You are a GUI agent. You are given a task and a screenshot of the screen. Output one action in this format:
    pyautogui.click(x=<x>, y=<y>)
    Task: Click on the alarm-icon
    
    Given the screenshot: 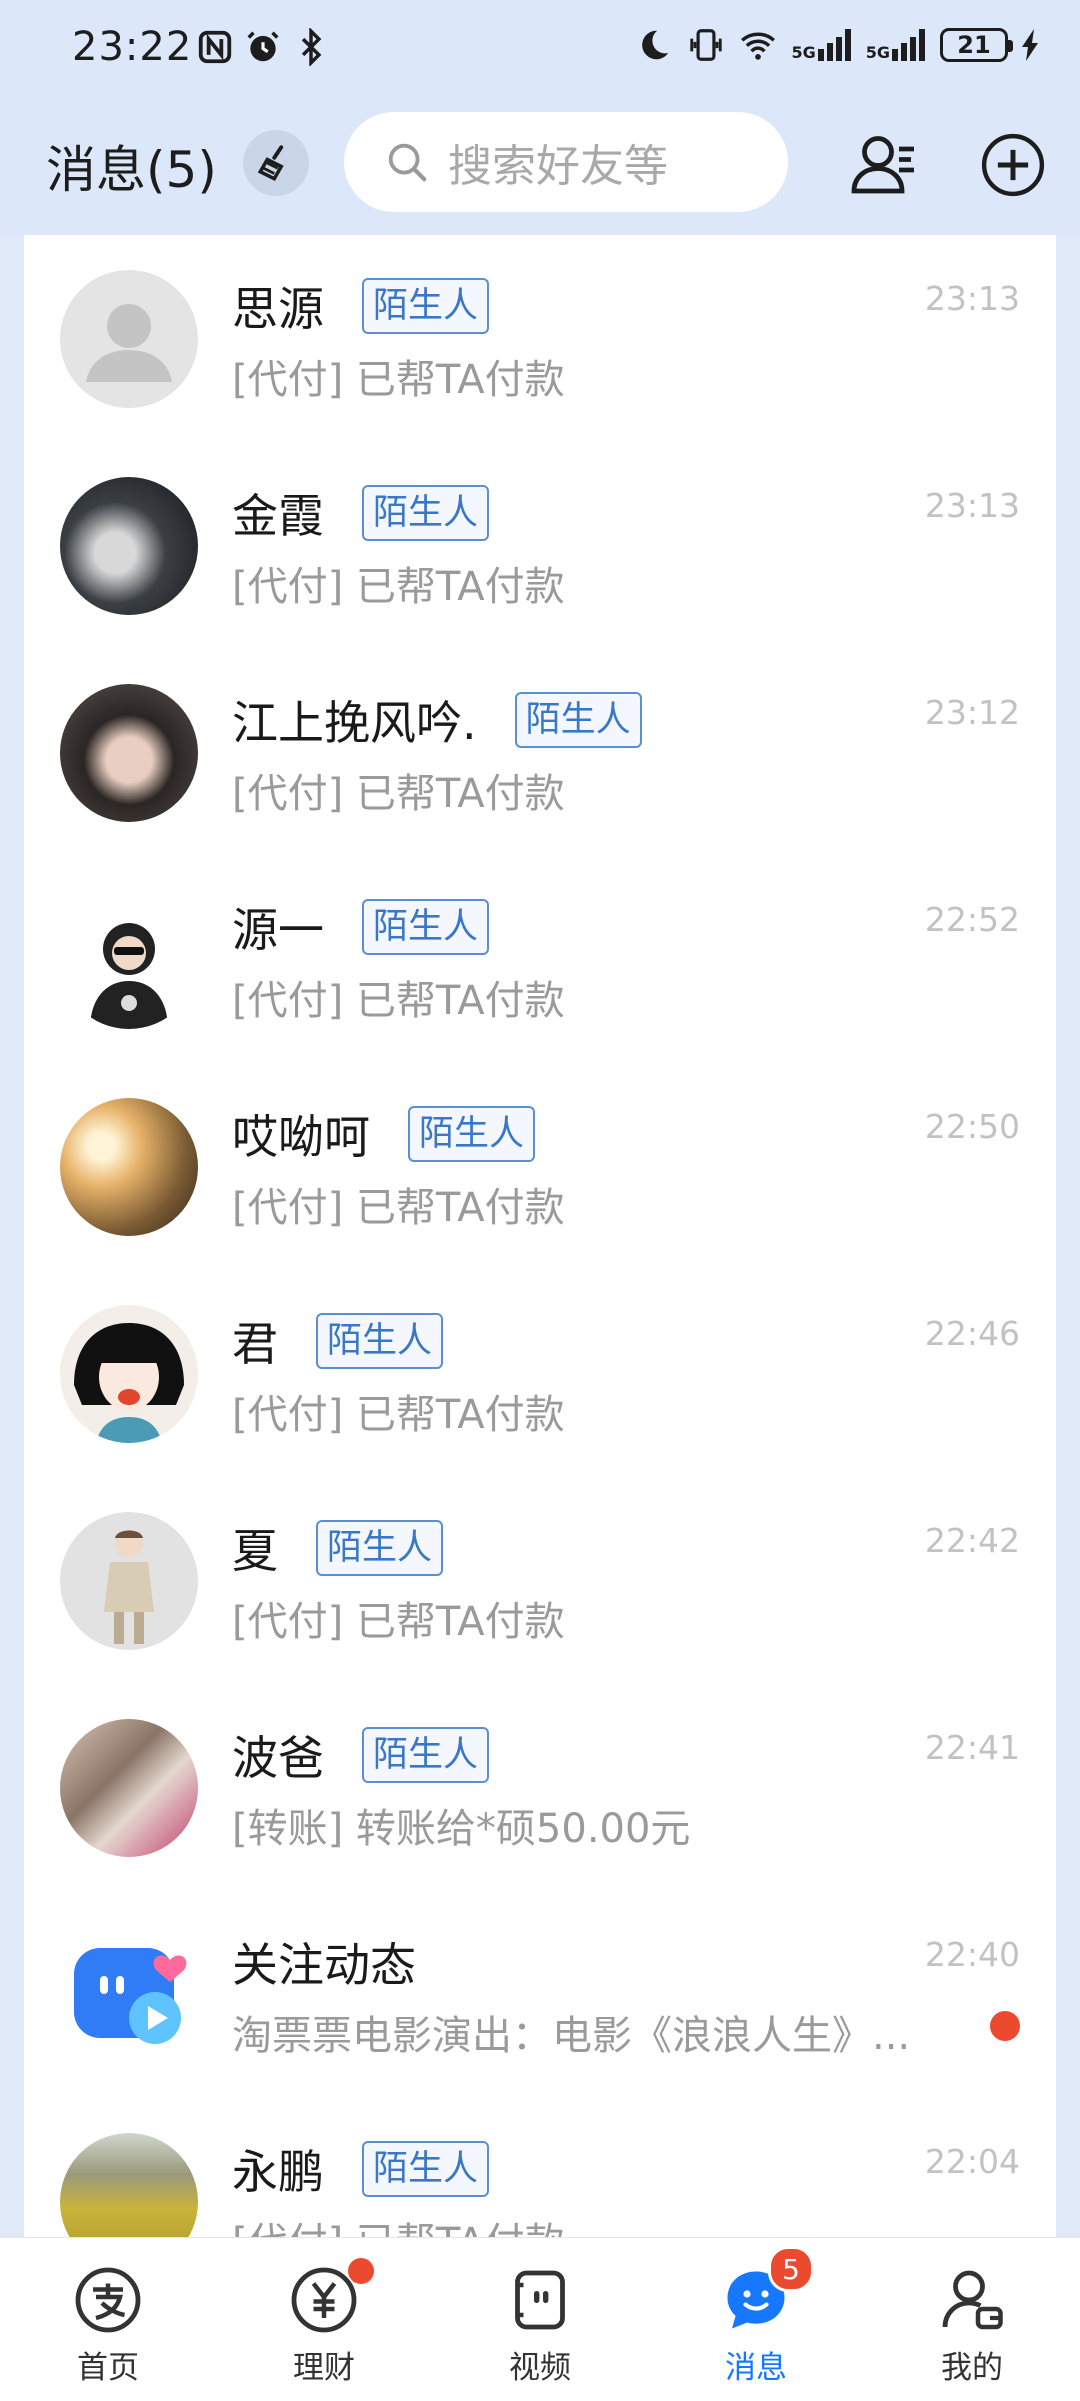 What is the action you would take?
    pyautogui.click(x=263, y=46)
    